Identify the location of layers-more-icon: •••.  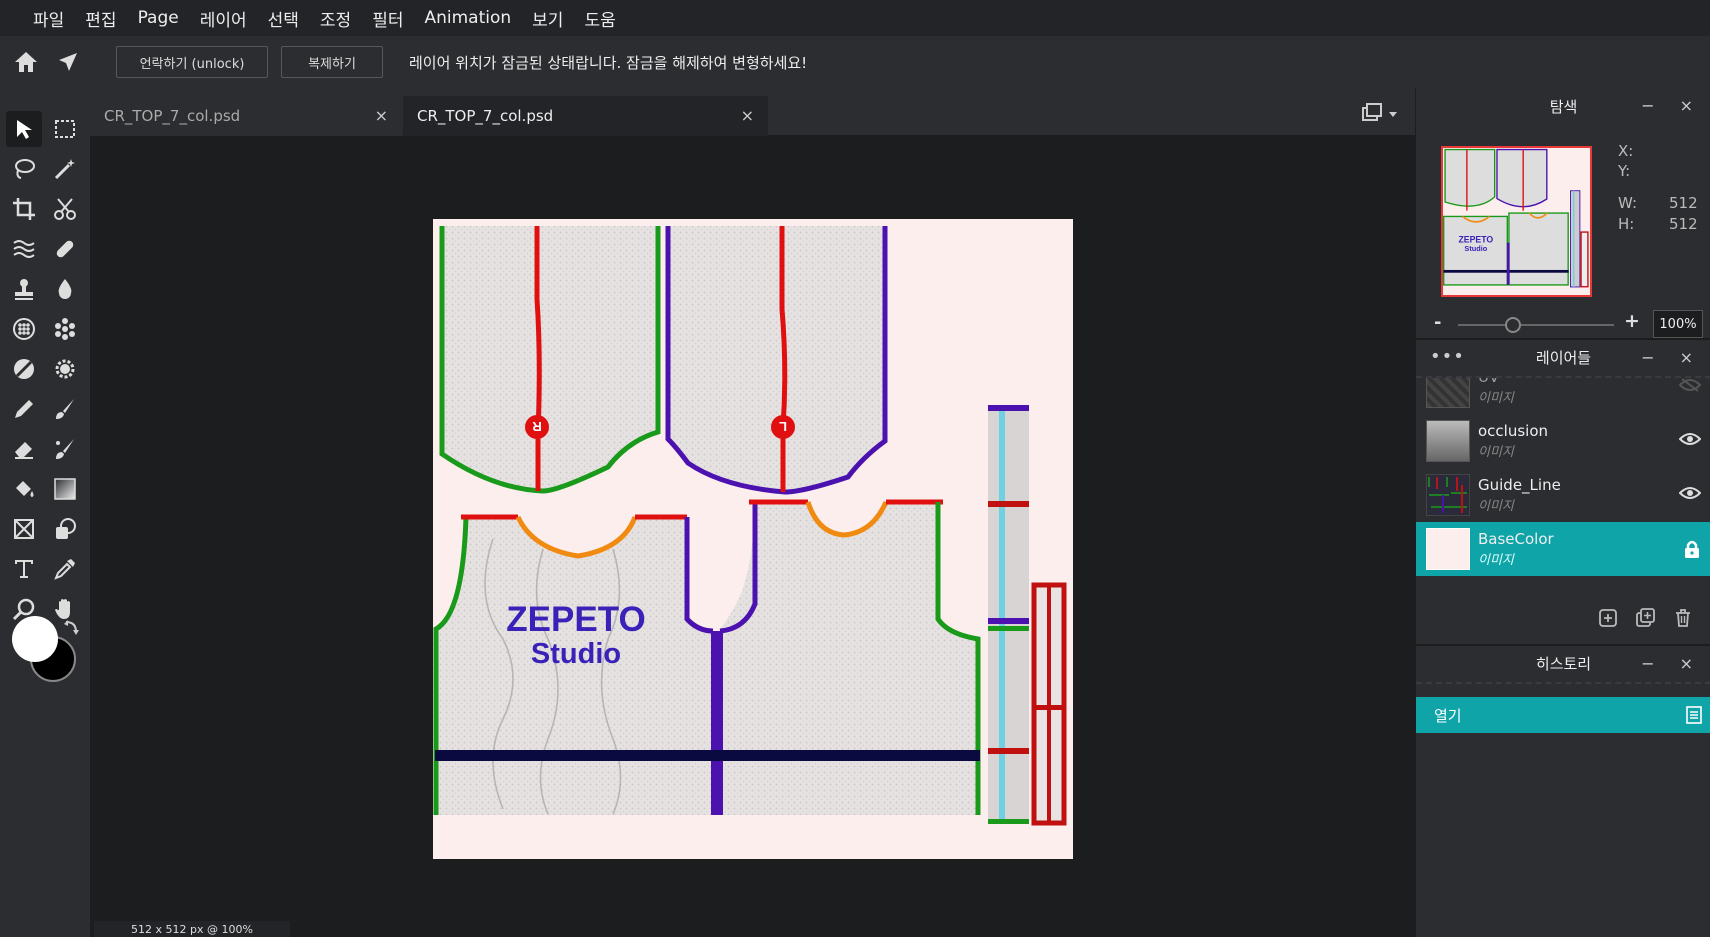
(1447, 356).